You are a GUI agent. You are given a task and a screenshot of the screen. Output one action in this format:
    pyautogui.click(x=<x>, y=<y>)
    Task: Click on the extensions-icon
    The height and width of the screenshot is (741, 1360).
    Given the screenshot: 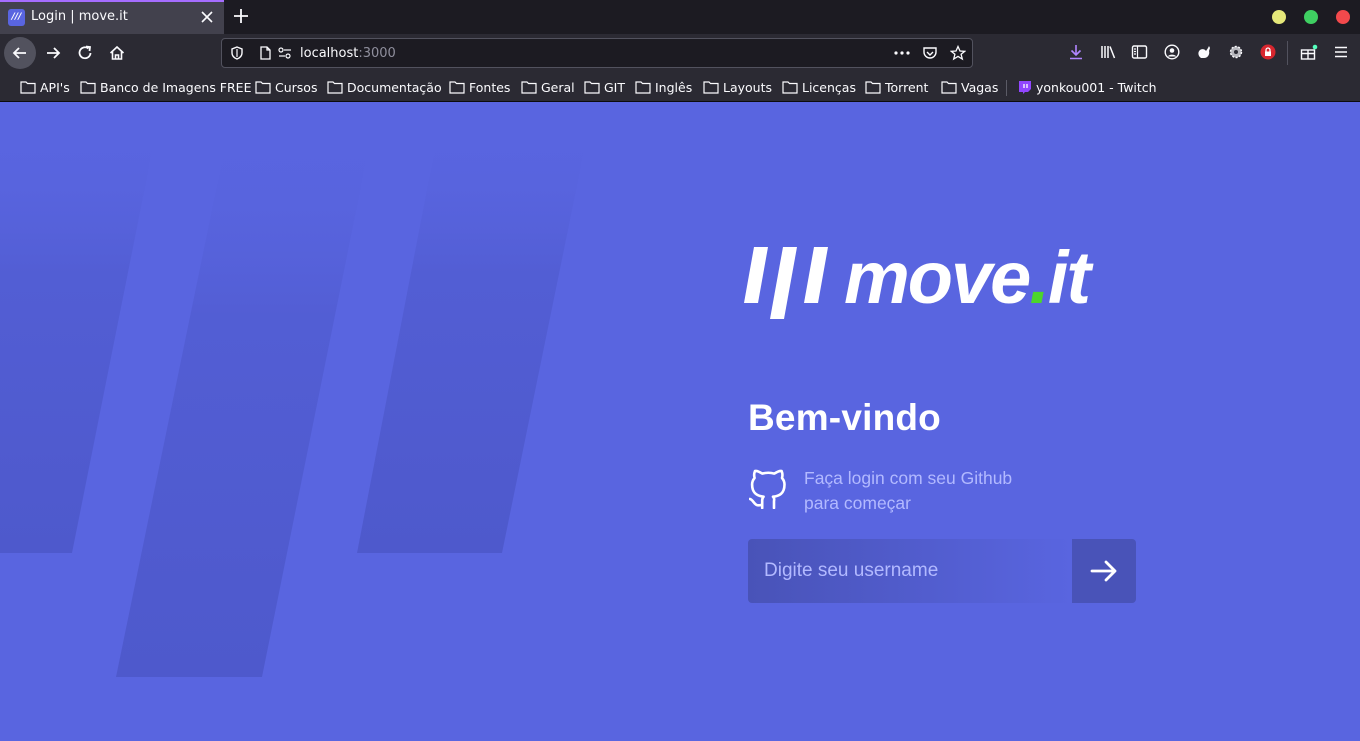 What is the action you would take?
    pyautogui.click(x=1309, y=52)
    